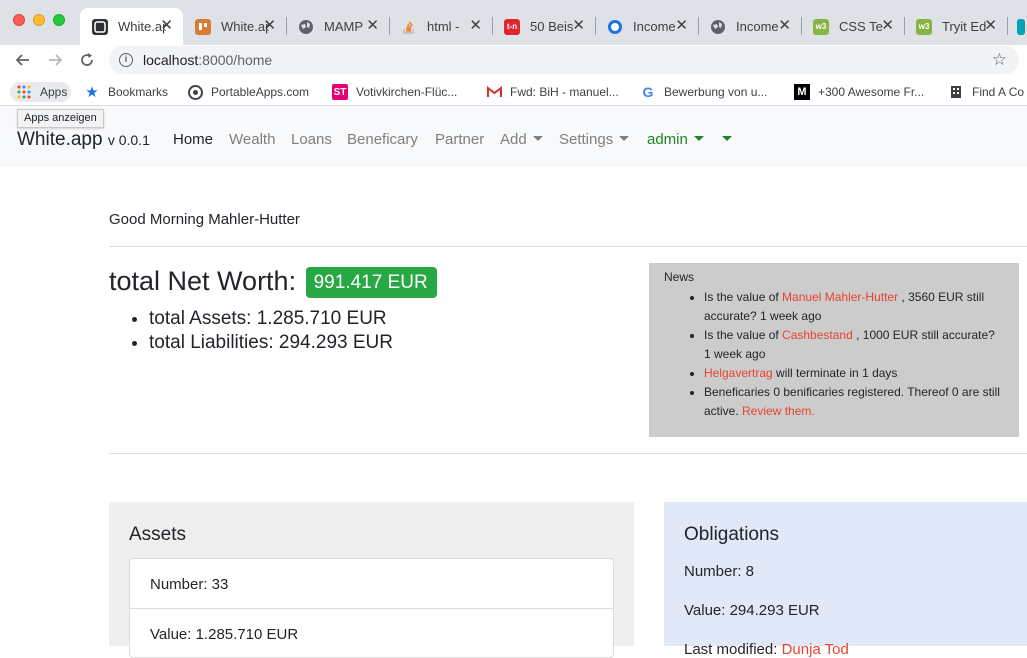 The width and height of the screenshot is (1027, 658). What do you see at coordinates (252, 139) in the screenshot?
I see `nav-wealth: Wealth` at bounding box center [252, 139].